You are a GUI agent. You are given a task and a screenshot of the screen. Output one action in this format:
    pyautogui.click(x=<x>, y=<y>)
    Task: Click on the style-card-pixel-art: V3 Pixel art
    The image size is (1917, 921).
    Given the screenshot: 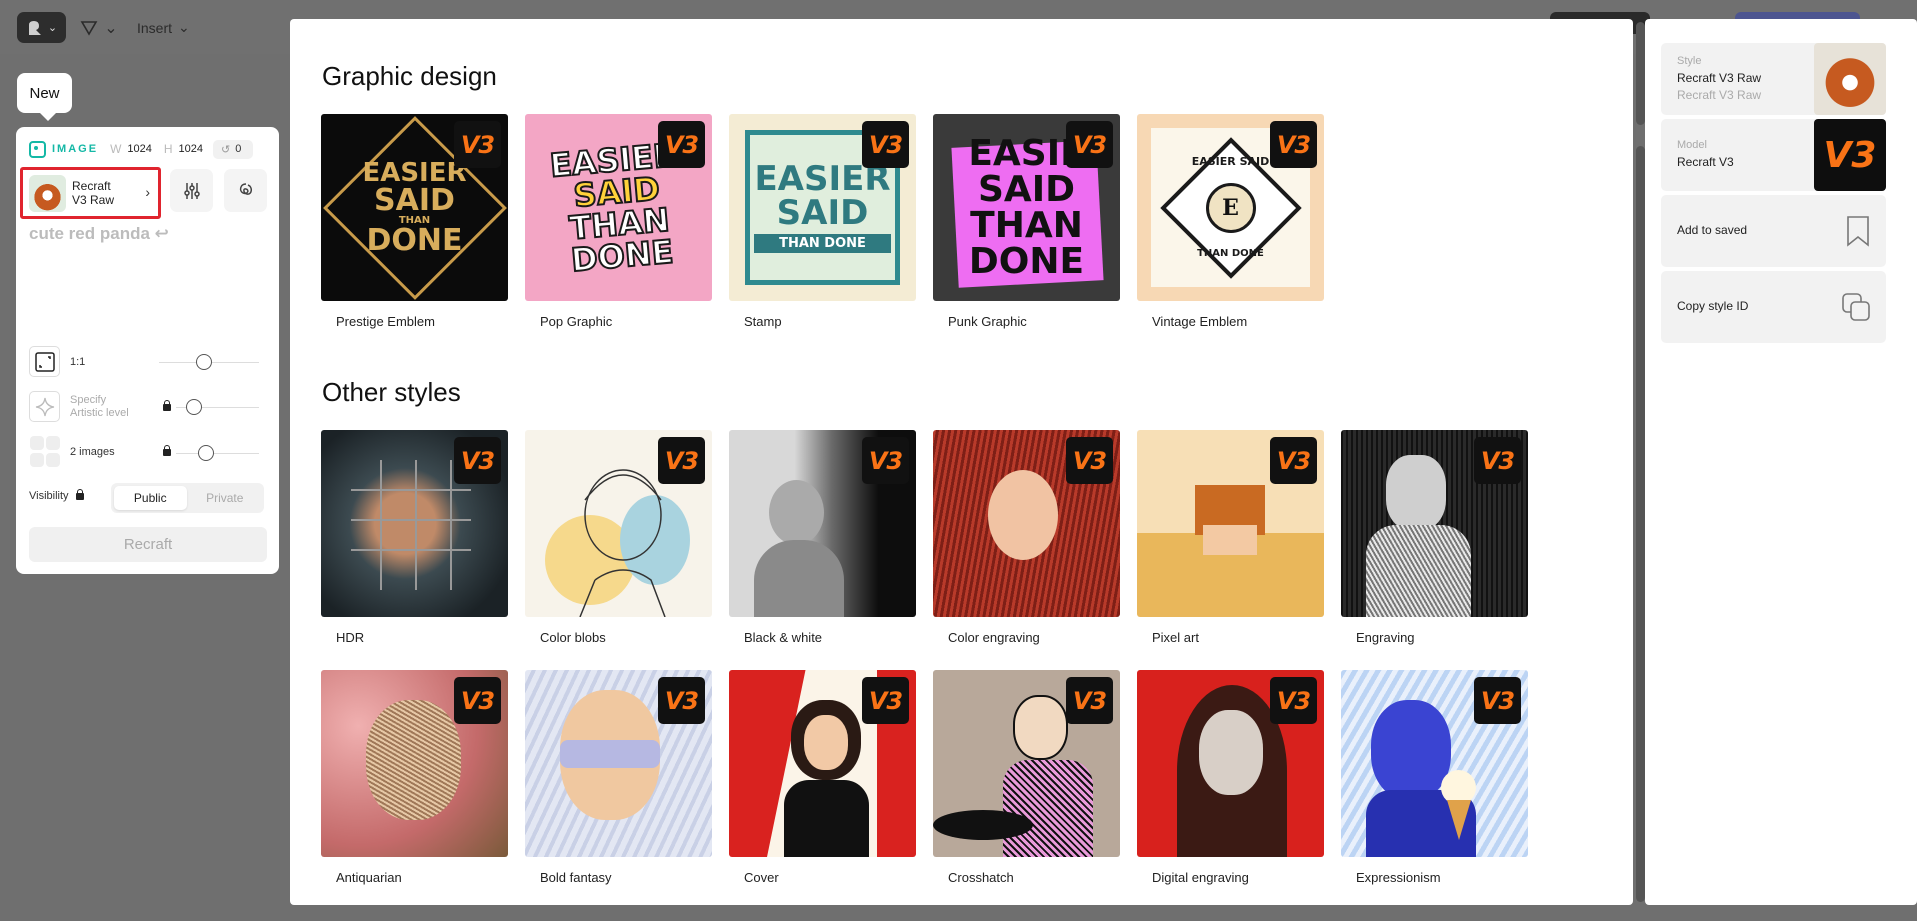 What is the action you would take?
    pyautogui.click(x=1230, y=537)
    